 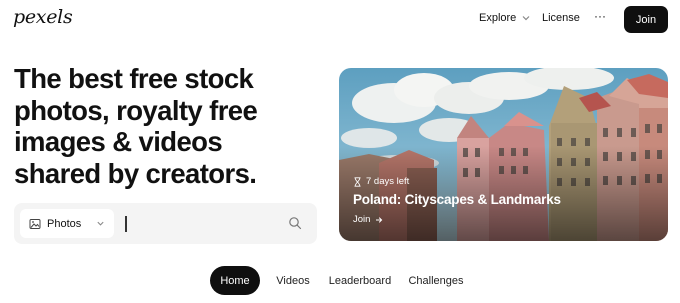 I want to click on tab-challenges: Challenges, so click(x=436, y=280).